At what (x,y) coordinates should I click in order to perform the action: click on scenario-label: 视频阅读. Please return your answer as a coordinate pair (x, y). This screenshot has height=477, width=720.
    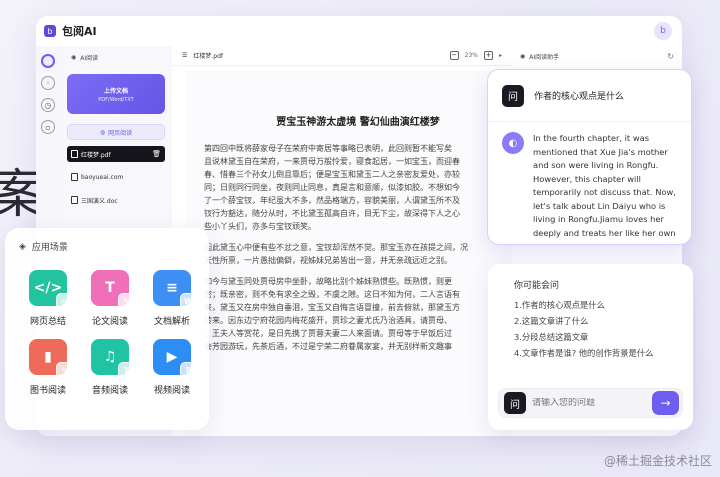
    Looking at the image, I should click on (171, 391).